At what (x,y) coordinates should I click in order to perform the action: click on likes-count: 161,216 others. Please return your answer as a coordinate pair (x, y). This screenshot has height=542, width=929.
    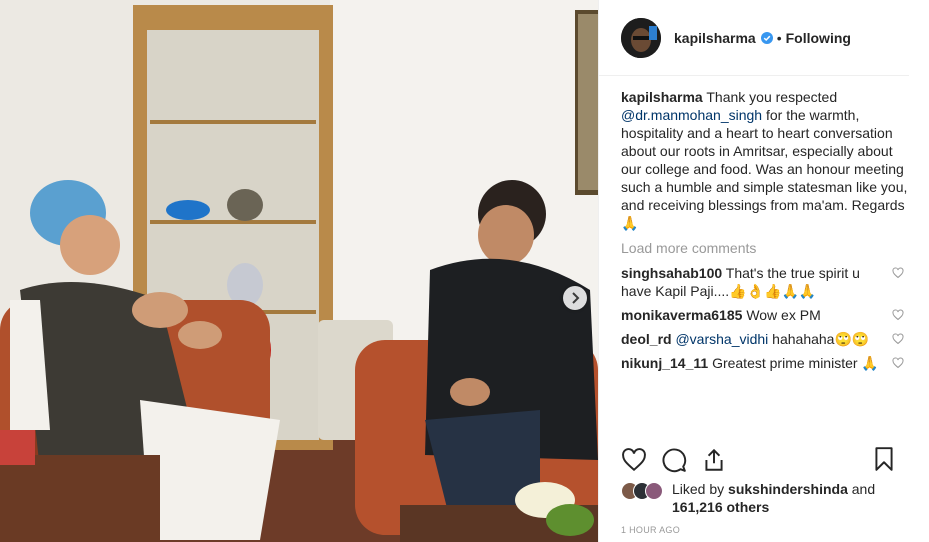
    Looking at the image, I should click on (720, 507).